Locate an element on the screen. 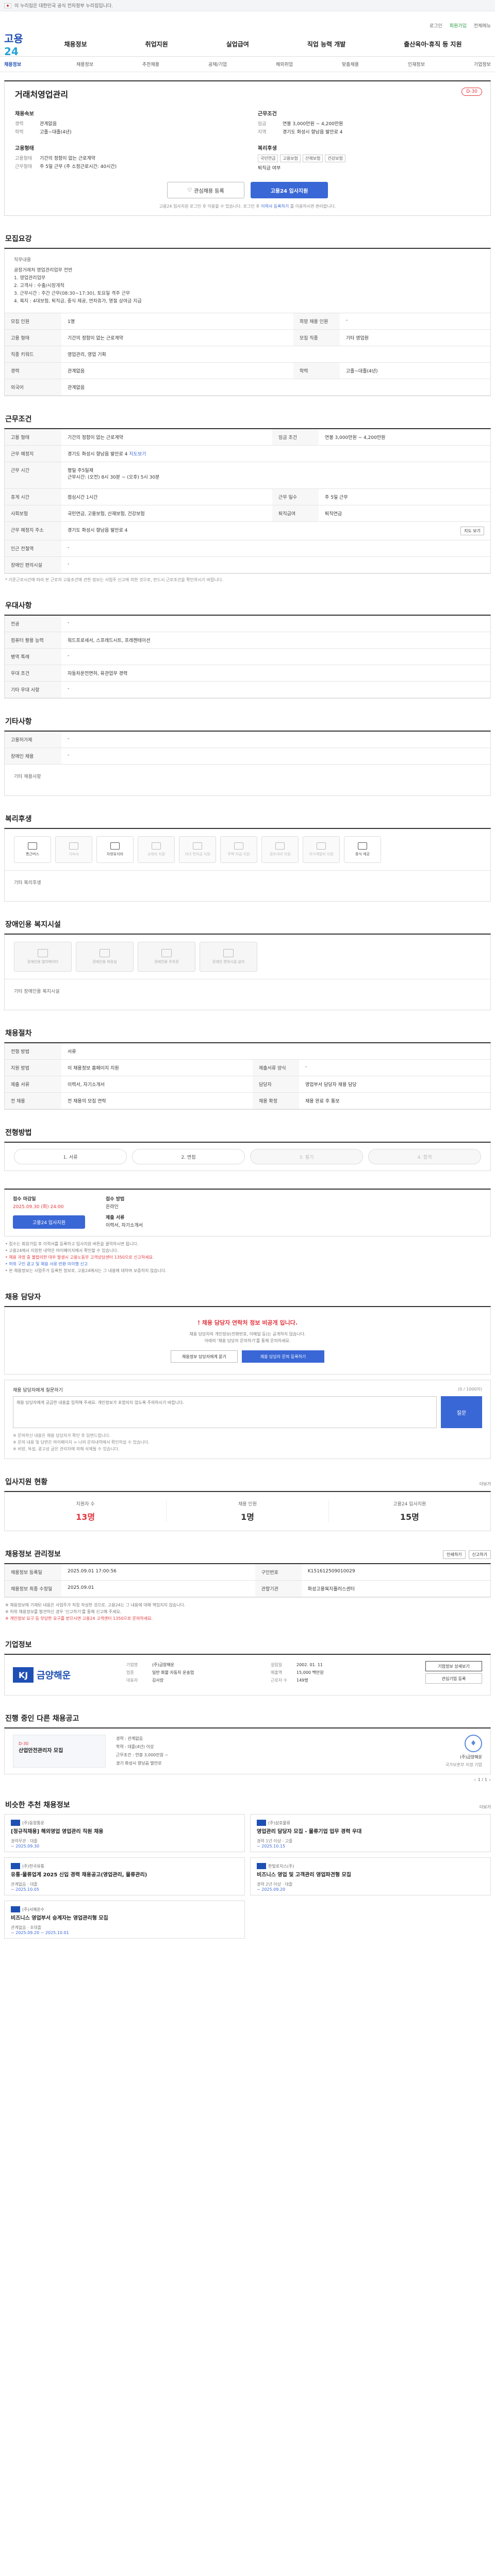  subnav-item: 맞춤채용 is located at coordinates (350, 64).